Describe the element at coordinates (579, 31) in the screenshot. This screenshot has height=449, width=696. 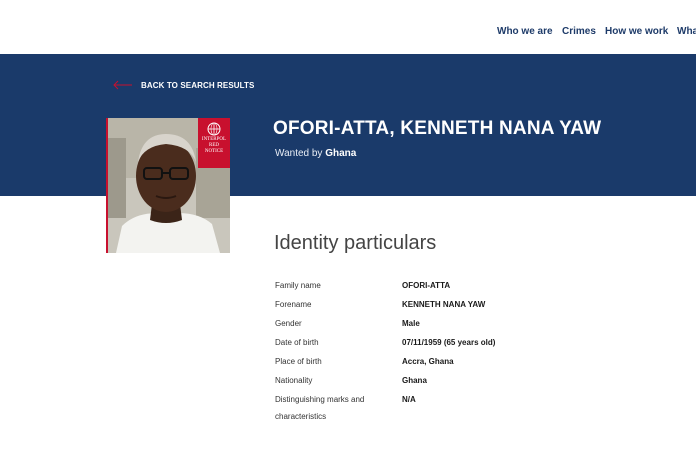
I see `nav-crimes: Crimes` at that location.